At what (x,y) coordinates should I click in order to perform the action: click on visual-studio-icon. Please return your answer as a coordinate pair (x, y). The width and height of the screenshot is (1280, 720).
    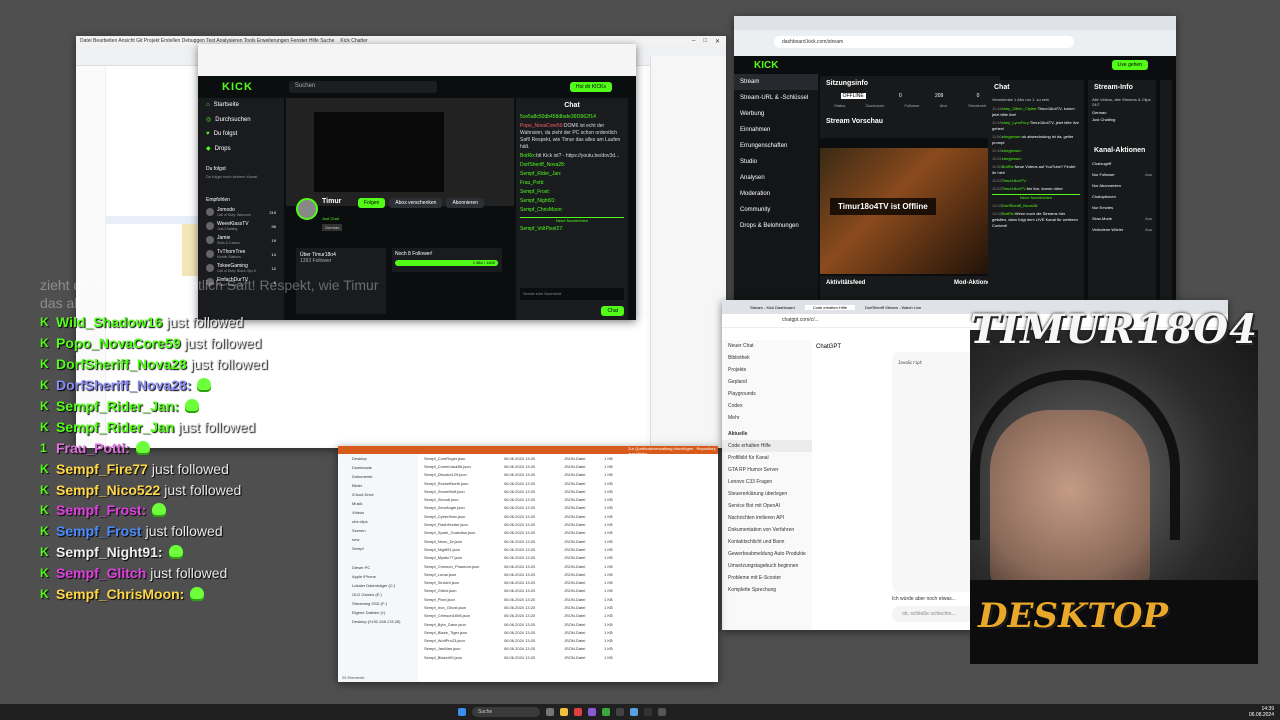
    Looking at the image, I should click on (592, 712).